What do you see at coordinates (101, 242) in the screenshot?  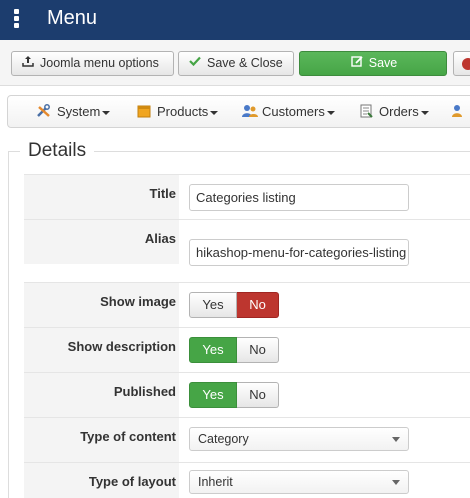 I see `alias-label-cell: Alias` at bounding box center [101, 242].